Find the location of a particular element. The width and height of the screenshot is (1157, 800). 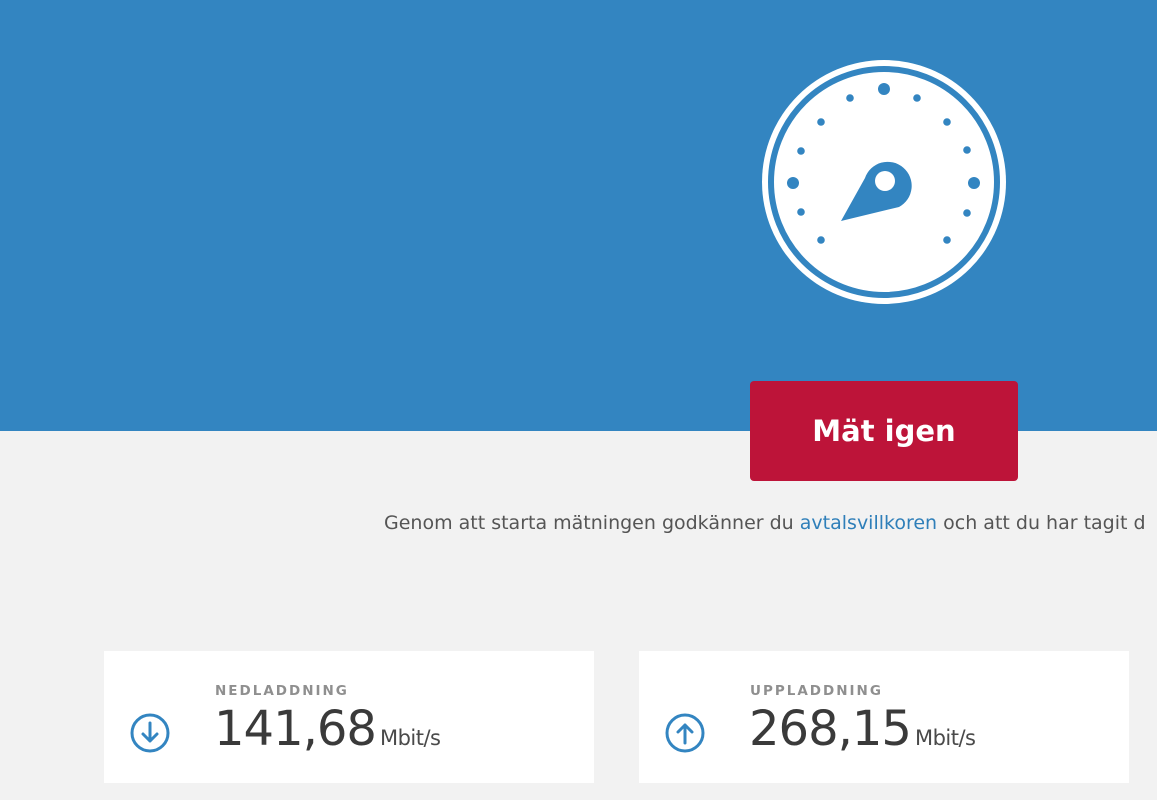

download-unit: Mbit/s is located at coordinates (410, 738).